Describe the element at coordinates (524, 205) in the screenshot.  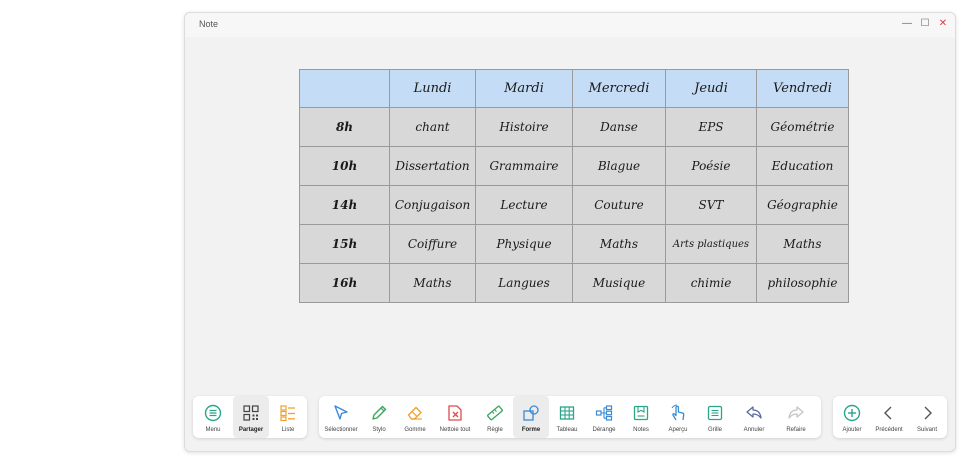
I see `table-cell: Lecture` at that location.